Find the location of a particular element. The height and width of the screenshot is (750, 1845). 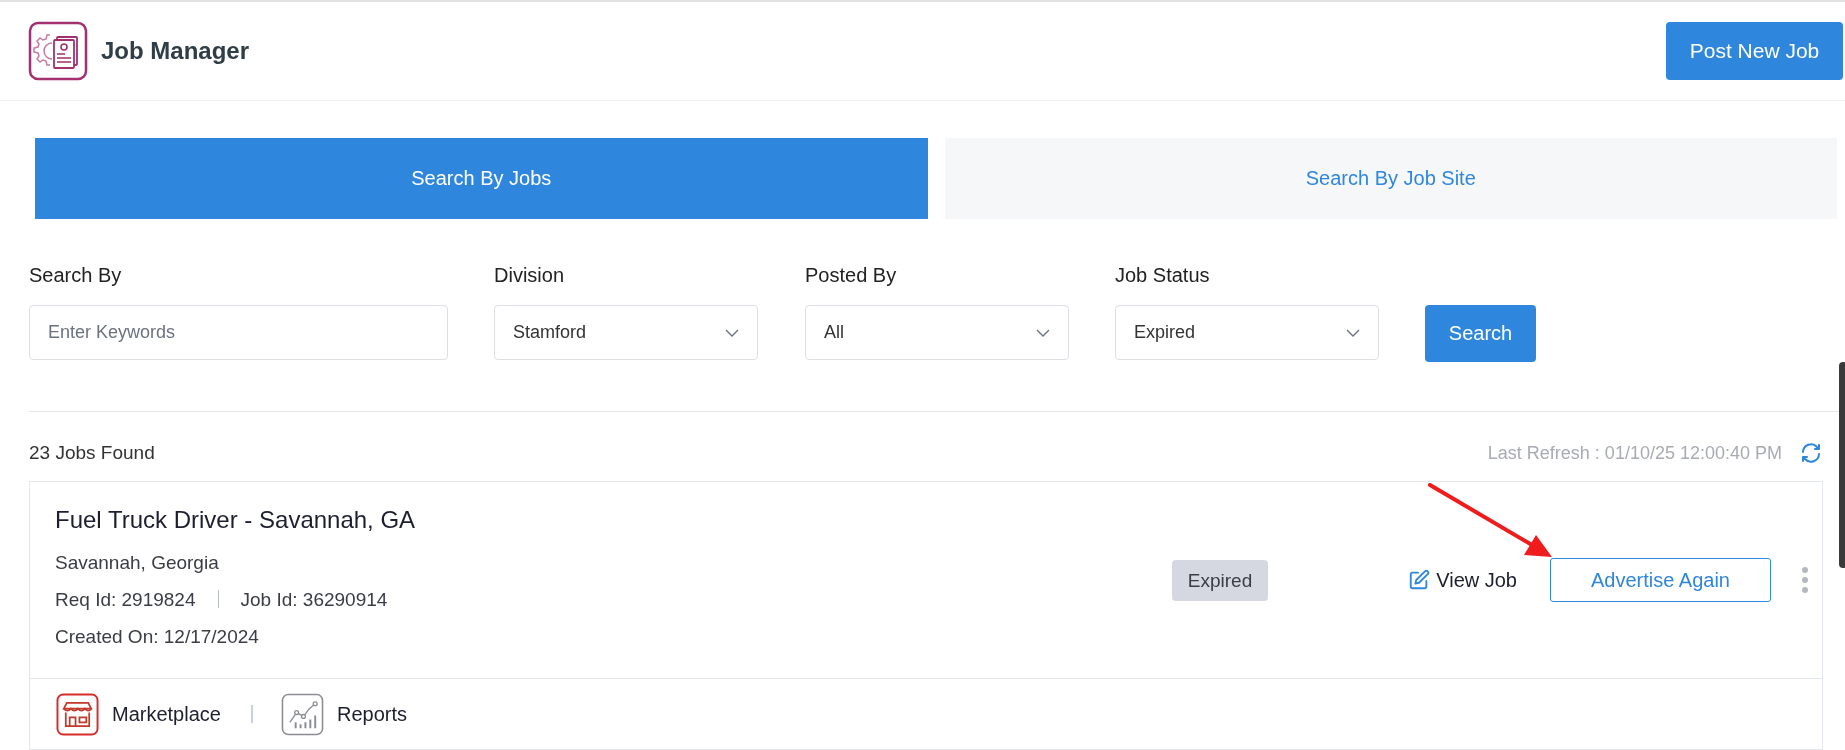

dropdown-field: Expired is located at coordinates (1247, 332).